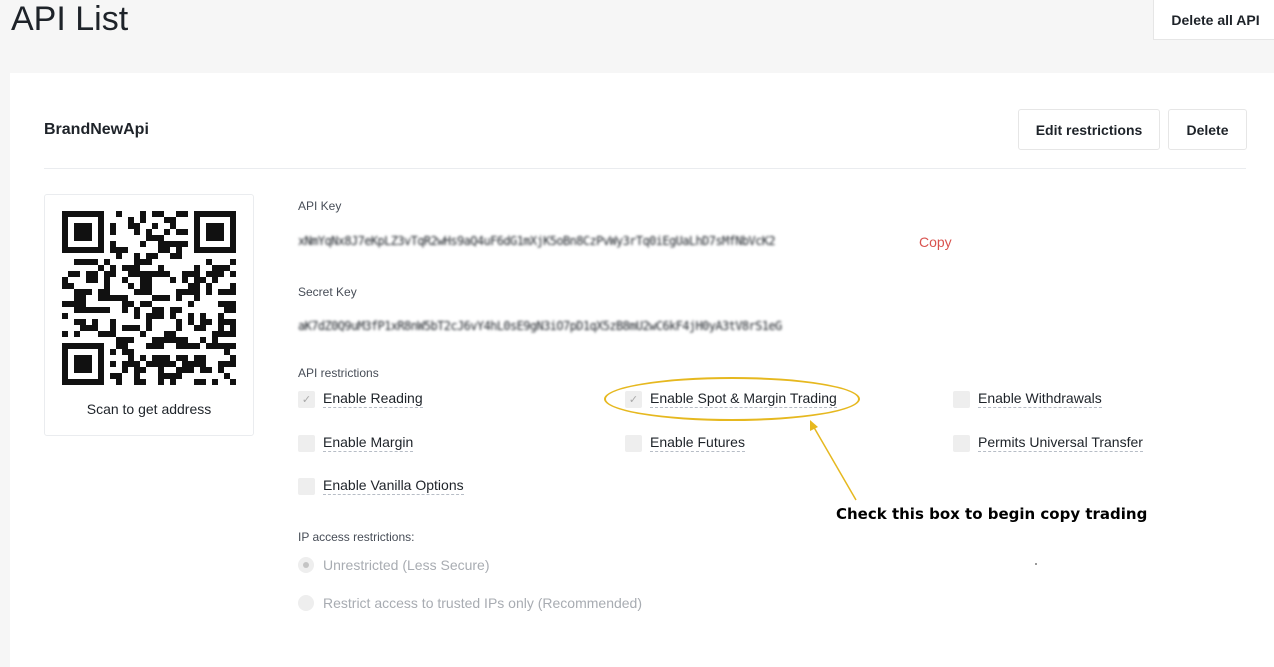 This screenshot has width=1274, height=667. What do you see at coordinates (833, 460) in the screenshot?
I see `annotation-arrow` at bounding box center [833, 460].